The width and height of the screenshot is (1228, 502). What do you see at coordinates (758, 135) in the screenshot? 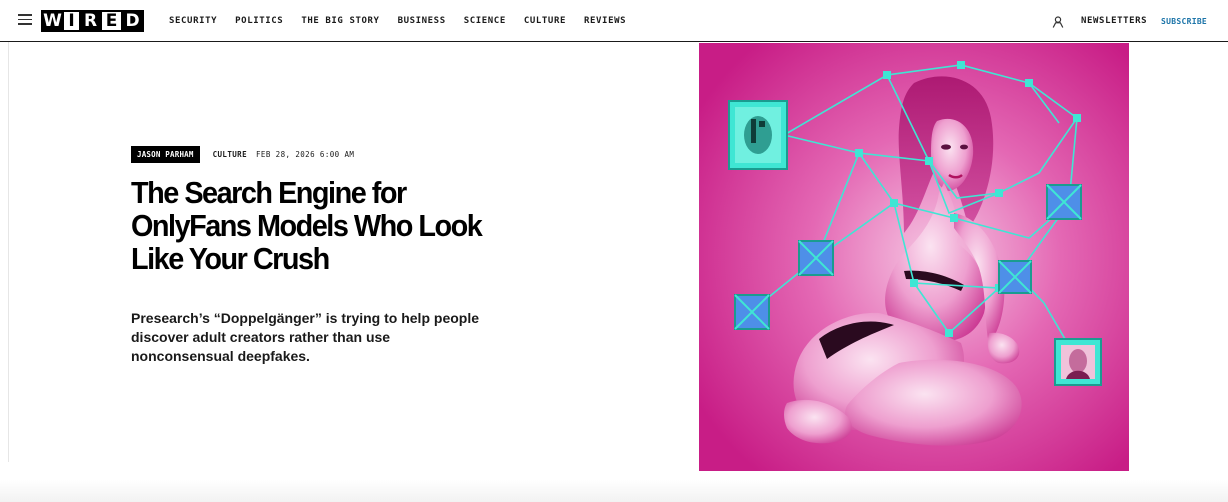
I see `portrait-tile-top-left` at bounding box center [758, 135].